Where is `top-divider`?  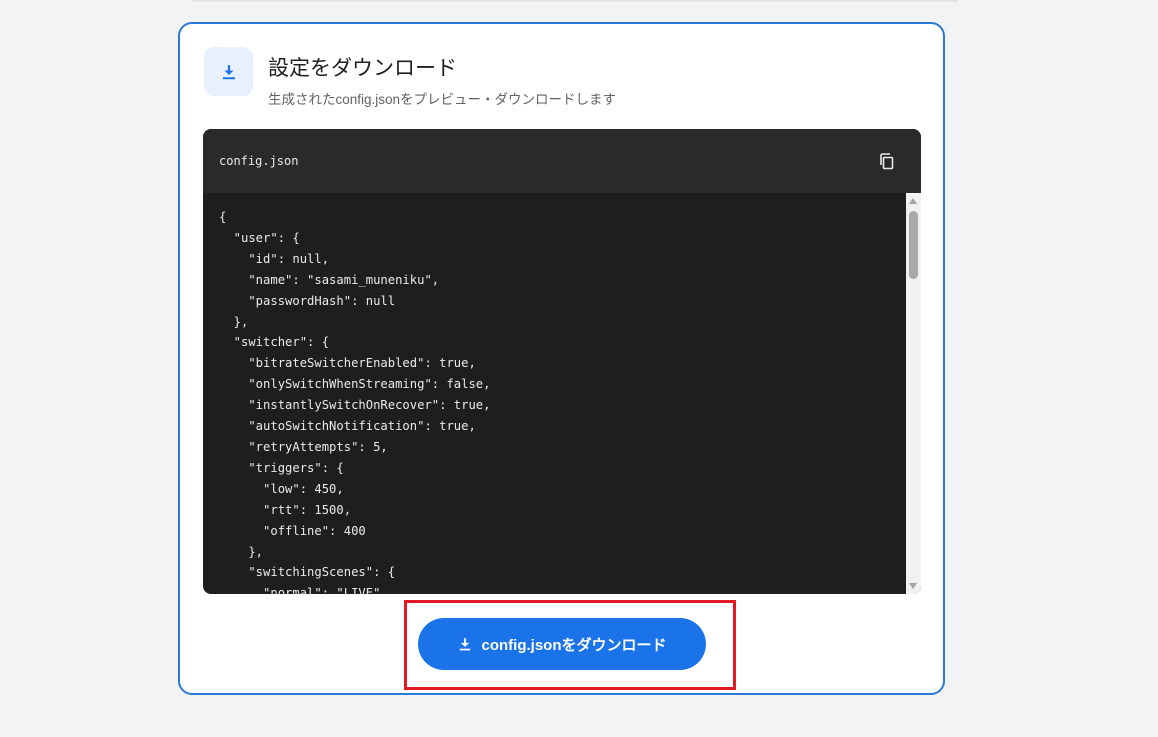
top-divider is located at coordinates (575, 1).